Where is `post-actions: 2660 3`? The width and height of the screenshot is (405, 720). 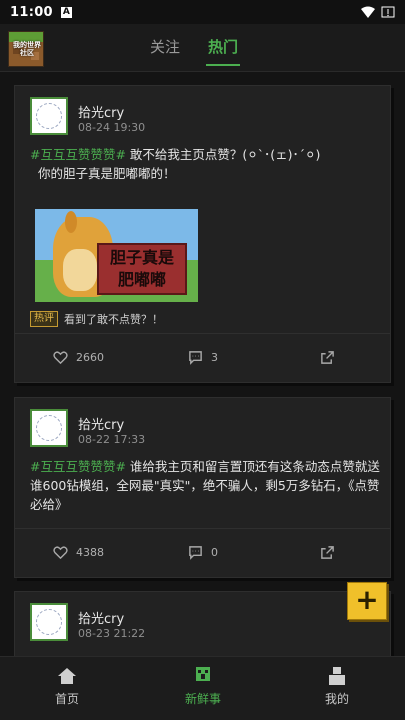 post-actions: 2660 3 is located at coordinates (202, 357).